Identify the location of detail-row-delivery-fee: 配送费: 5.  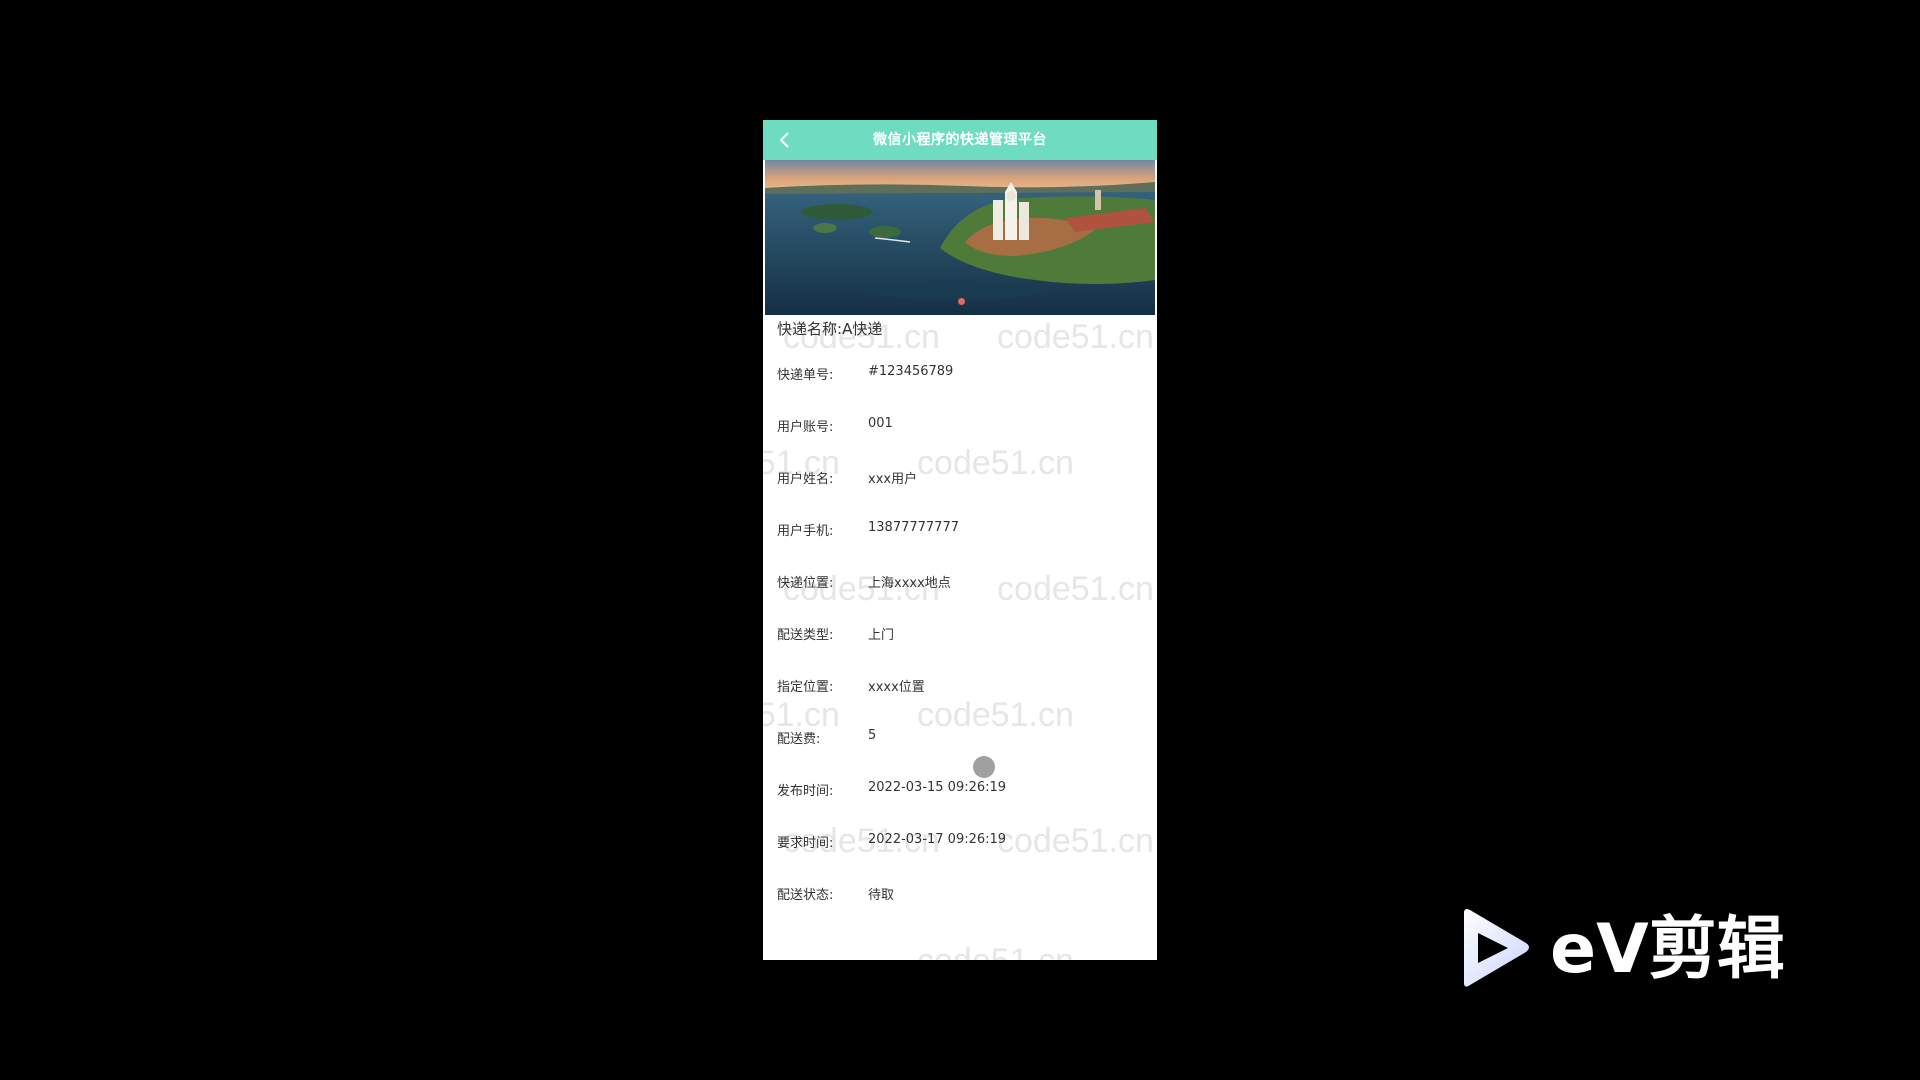
(962, 740).